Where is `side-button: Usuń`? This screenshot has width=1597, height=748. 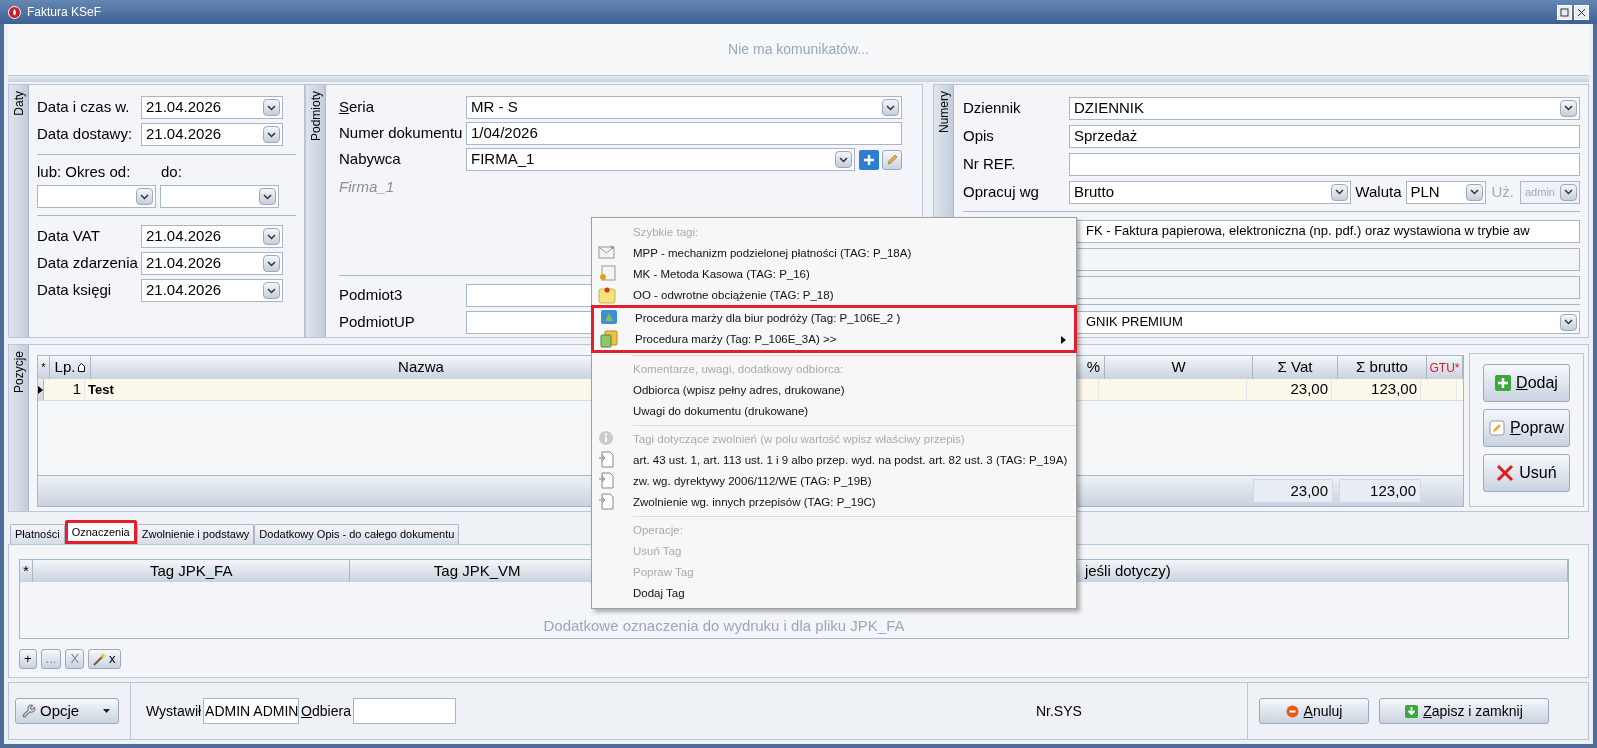 side-button: Usuń is located at coordinates (1526, 473).